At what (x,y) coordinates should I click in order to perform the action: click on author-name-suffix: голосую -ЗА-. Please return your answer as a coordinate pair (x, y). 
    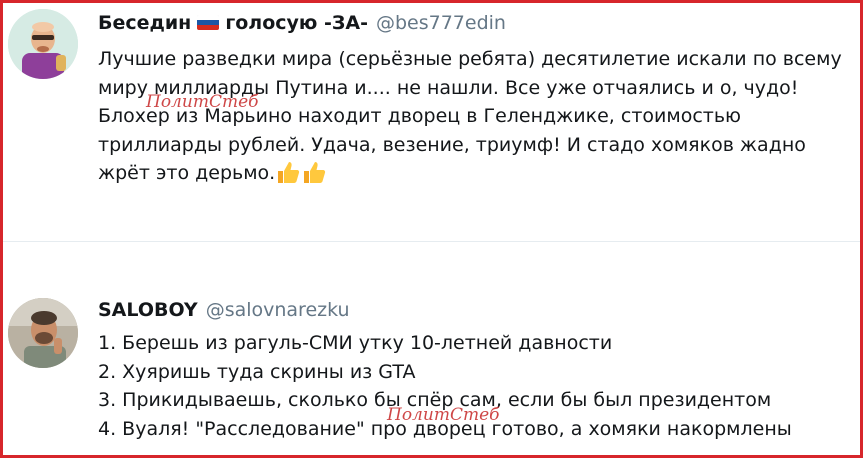
    Looking at the image, I should click on (296, 23).